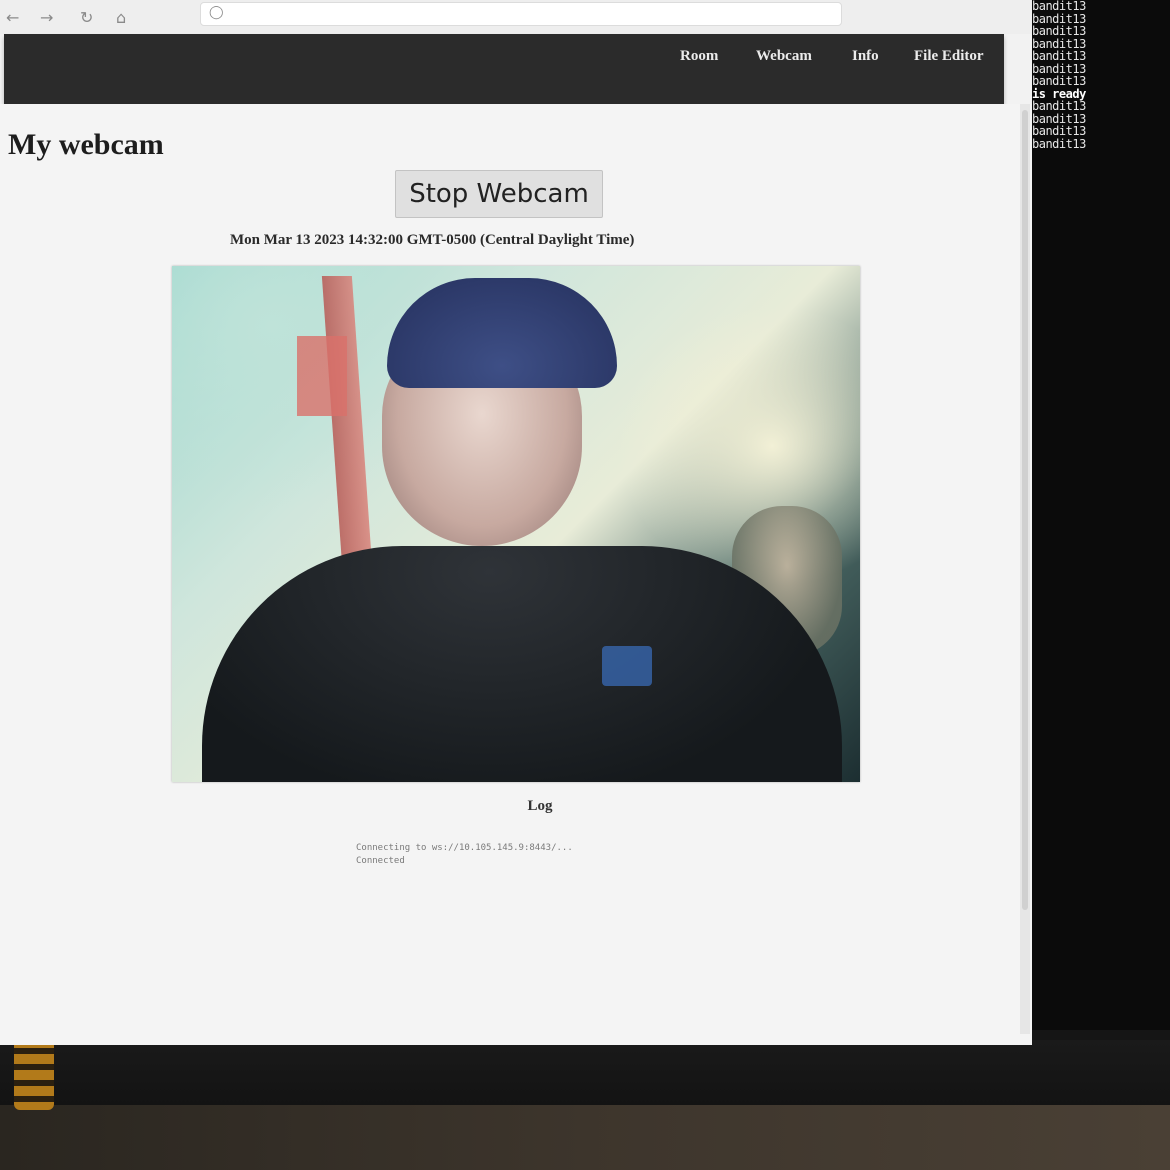 The width and height of the screenshot is (1170, 1170). What do you see at coordinates (121, 17) in the screenshot?
I see `home-icon: ⌂` at bounding box center [121, 17].